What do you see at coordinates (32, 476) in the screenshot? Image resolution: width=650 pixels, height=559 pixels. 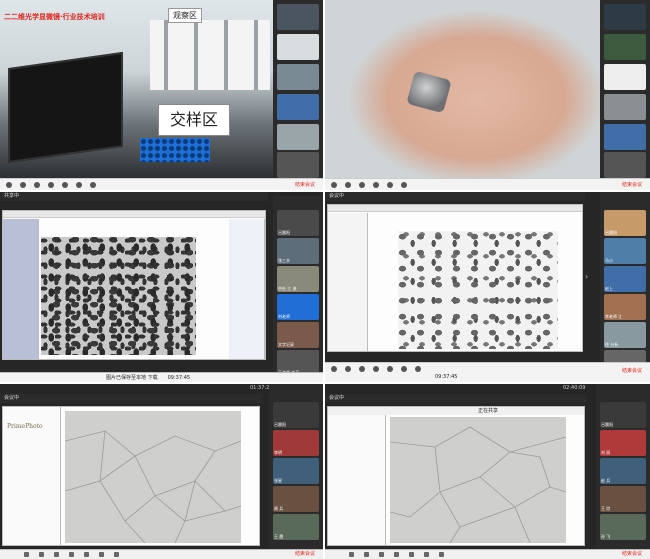 I see `app-left-panel: PrimePhoto` at bounding box center [32, 476].